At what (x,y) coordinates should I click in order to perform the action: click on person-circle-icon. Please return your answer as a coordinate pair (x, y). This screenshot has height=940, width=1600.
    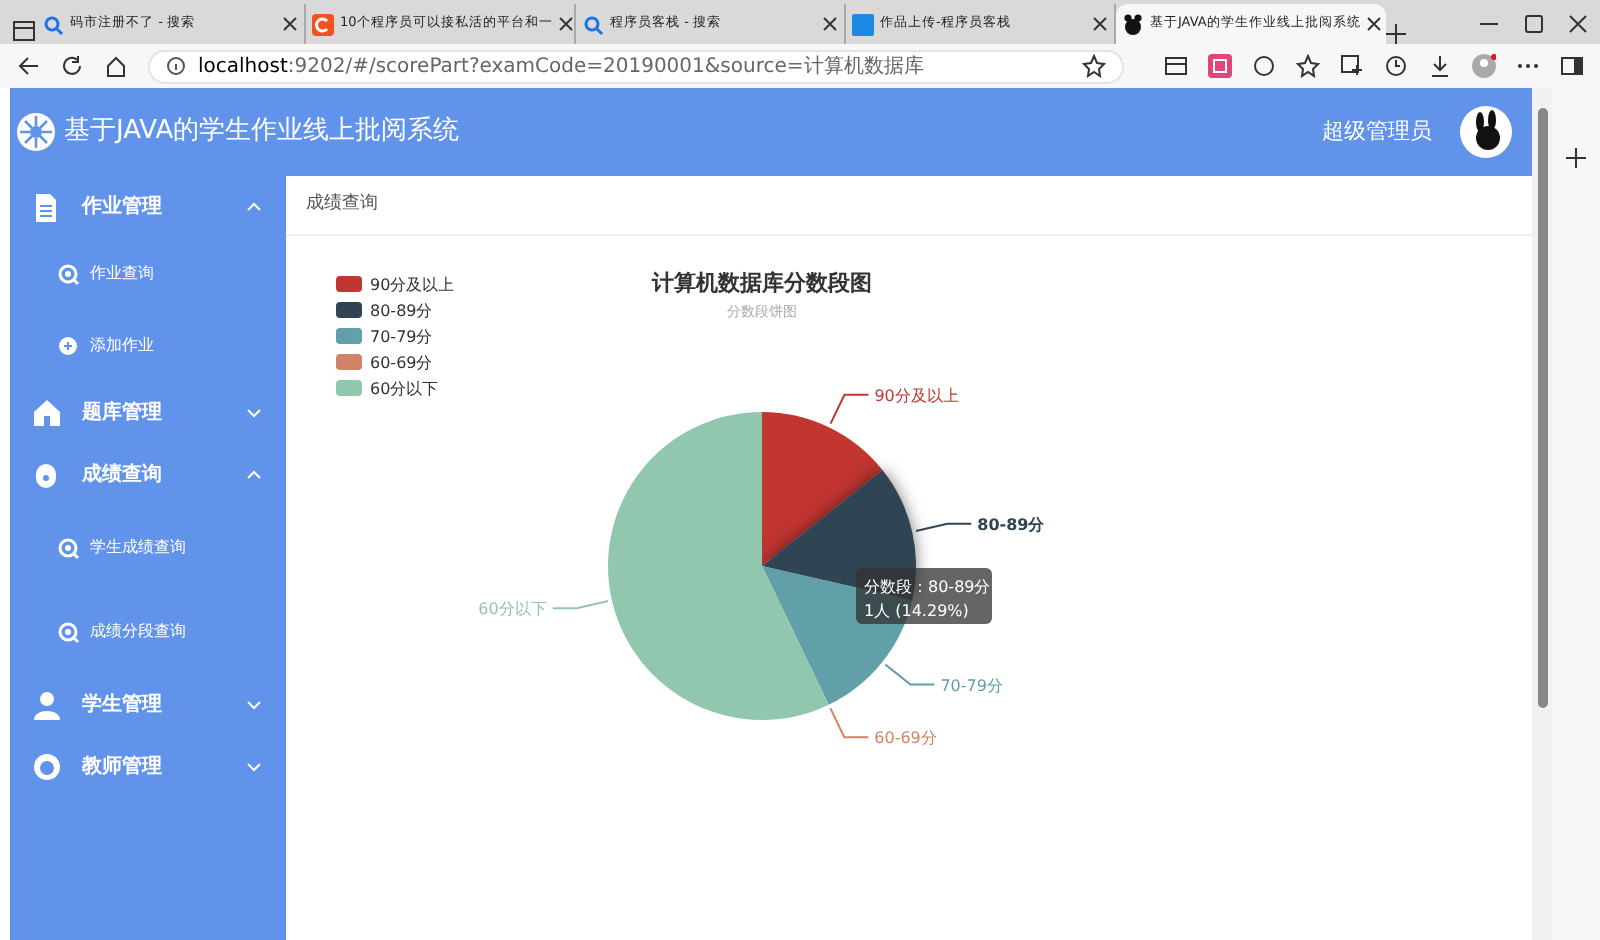
    Looking at the image, I should click on (48, 767).